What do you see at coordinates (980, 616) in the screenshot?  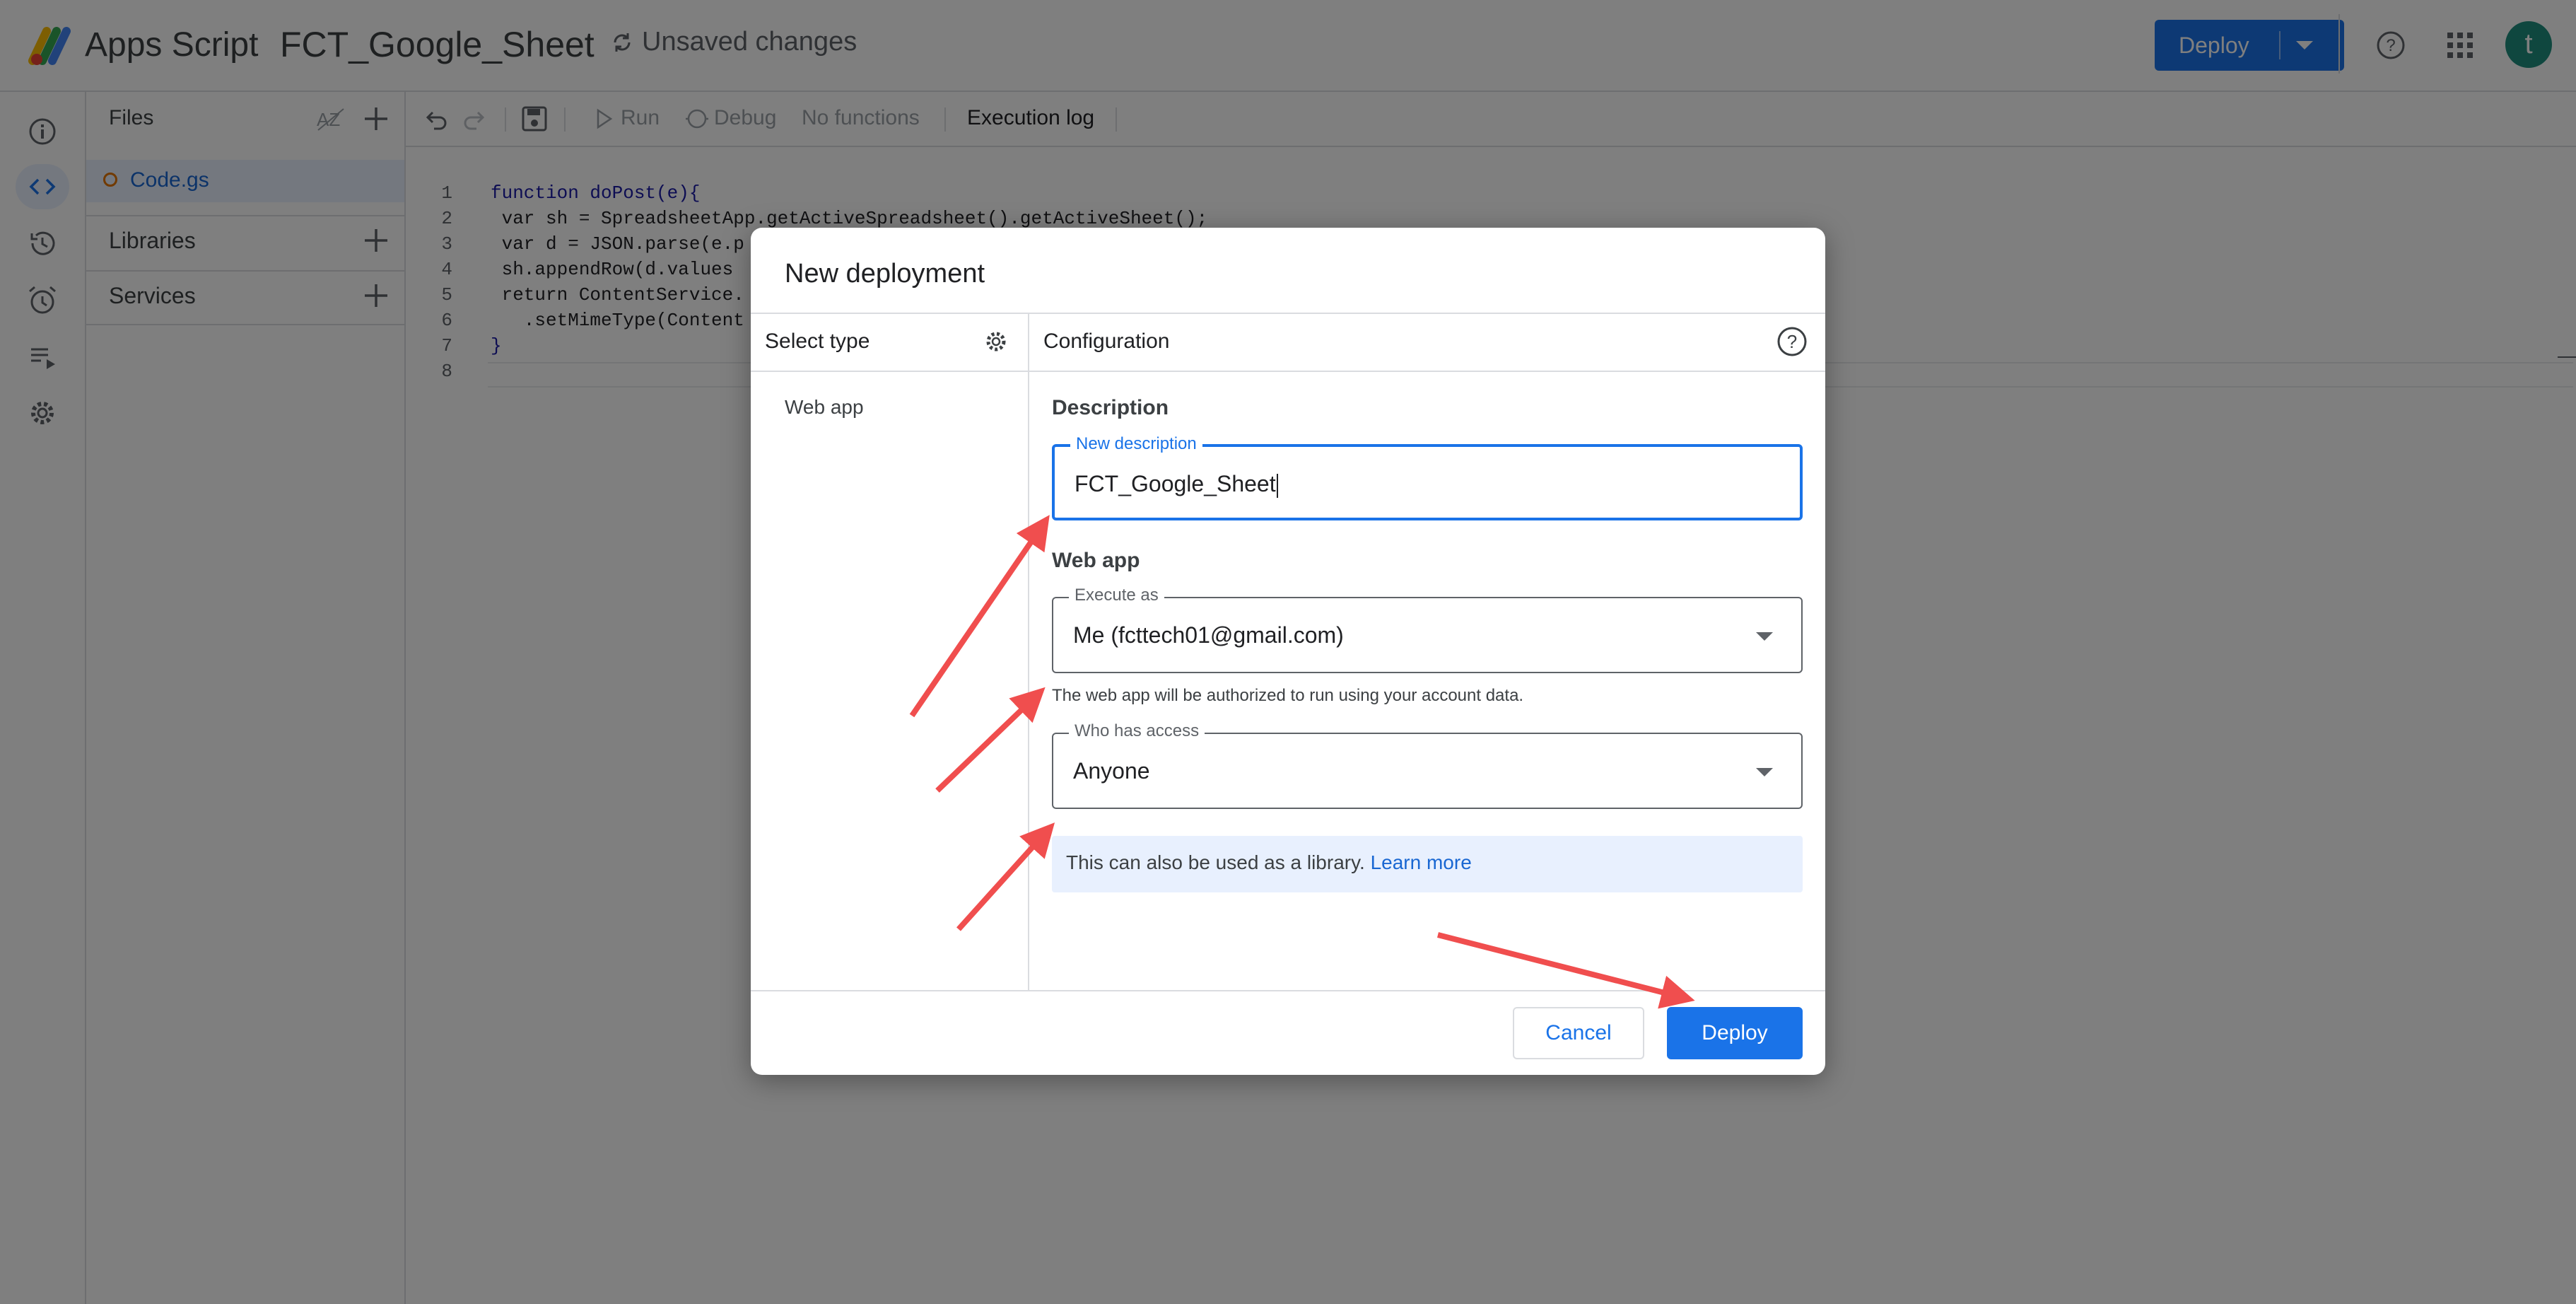 I see `arrow-to-description` at bounding box center [980, 616].